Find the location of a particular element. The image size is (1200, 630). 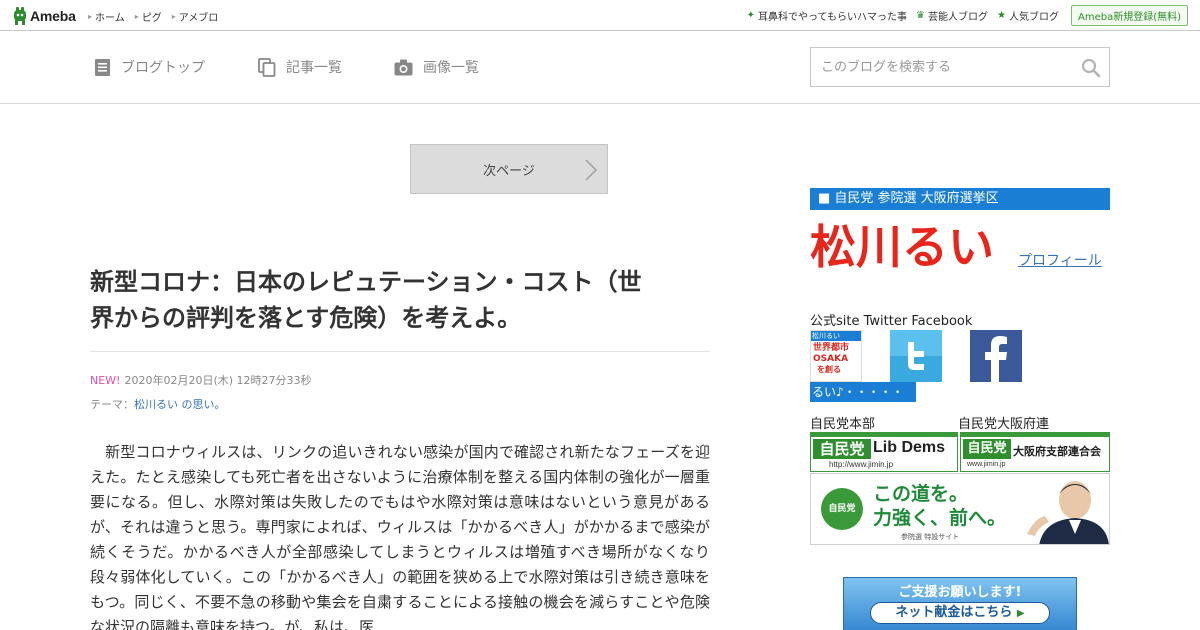

official-site-banner: 松川るい 世界都市 OSAKA を創る is located at coordinates (836, 356).